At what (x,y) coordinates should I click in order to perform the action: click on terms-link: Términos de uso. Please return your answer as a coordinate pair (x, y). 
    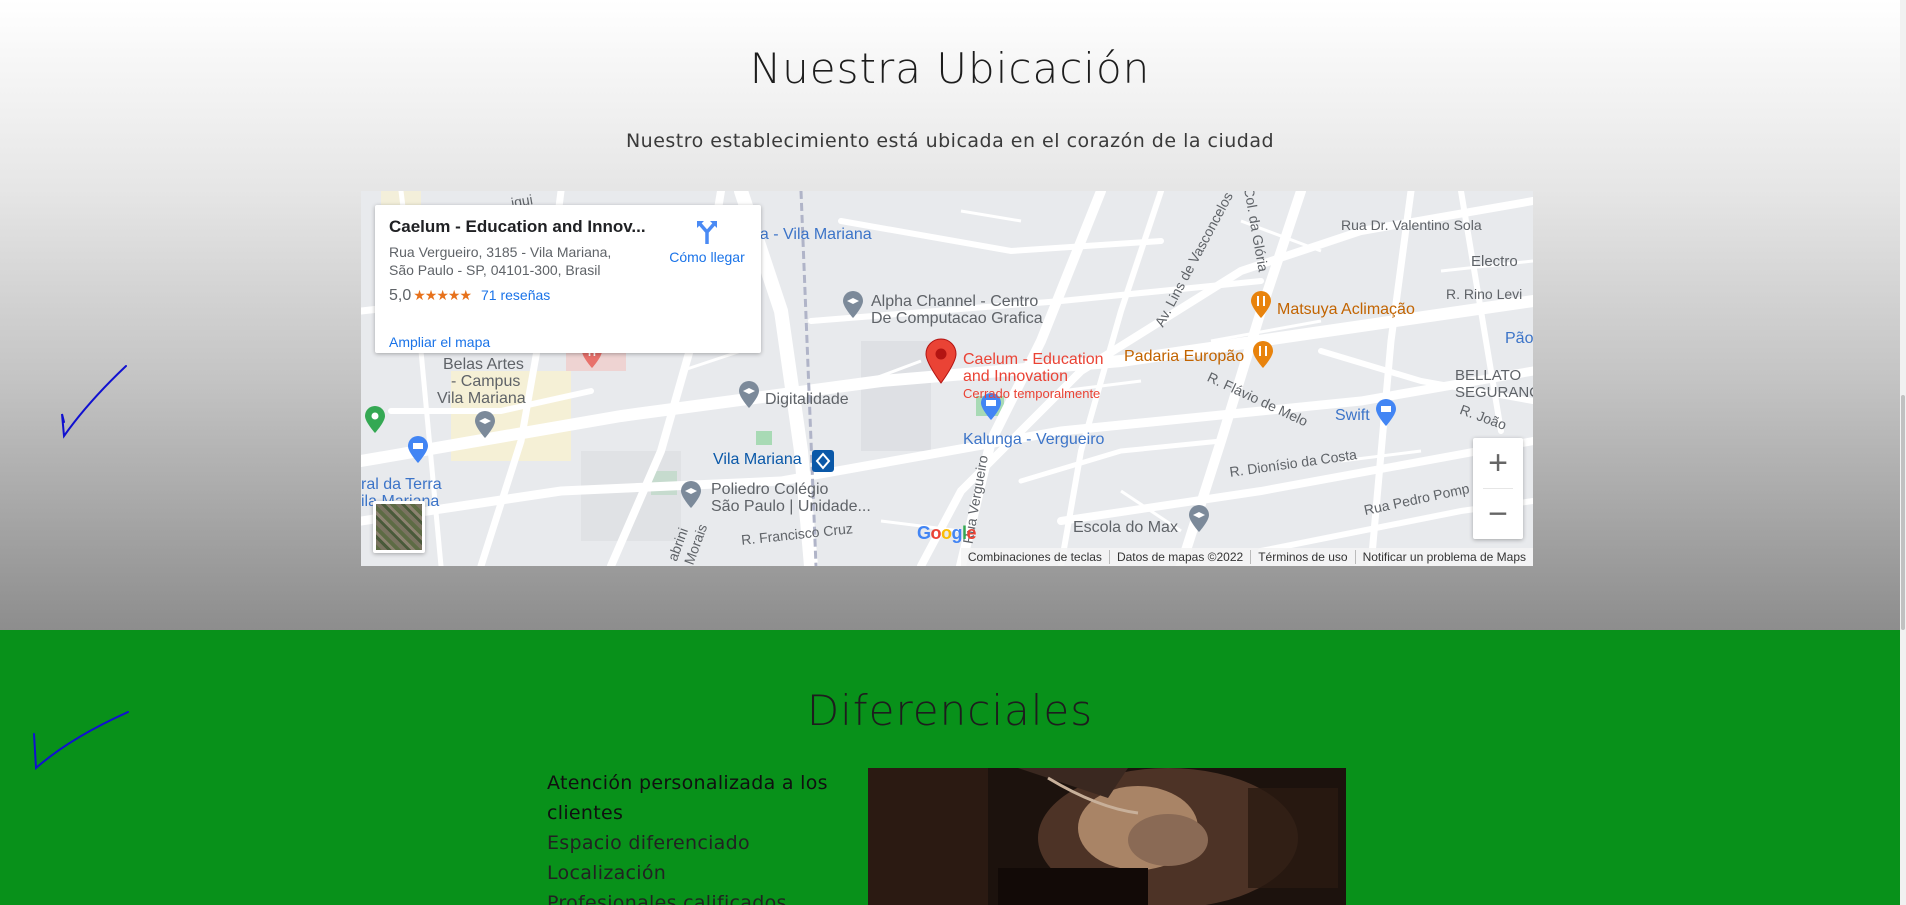
    Looking at the image, I should click on (1302, 557).